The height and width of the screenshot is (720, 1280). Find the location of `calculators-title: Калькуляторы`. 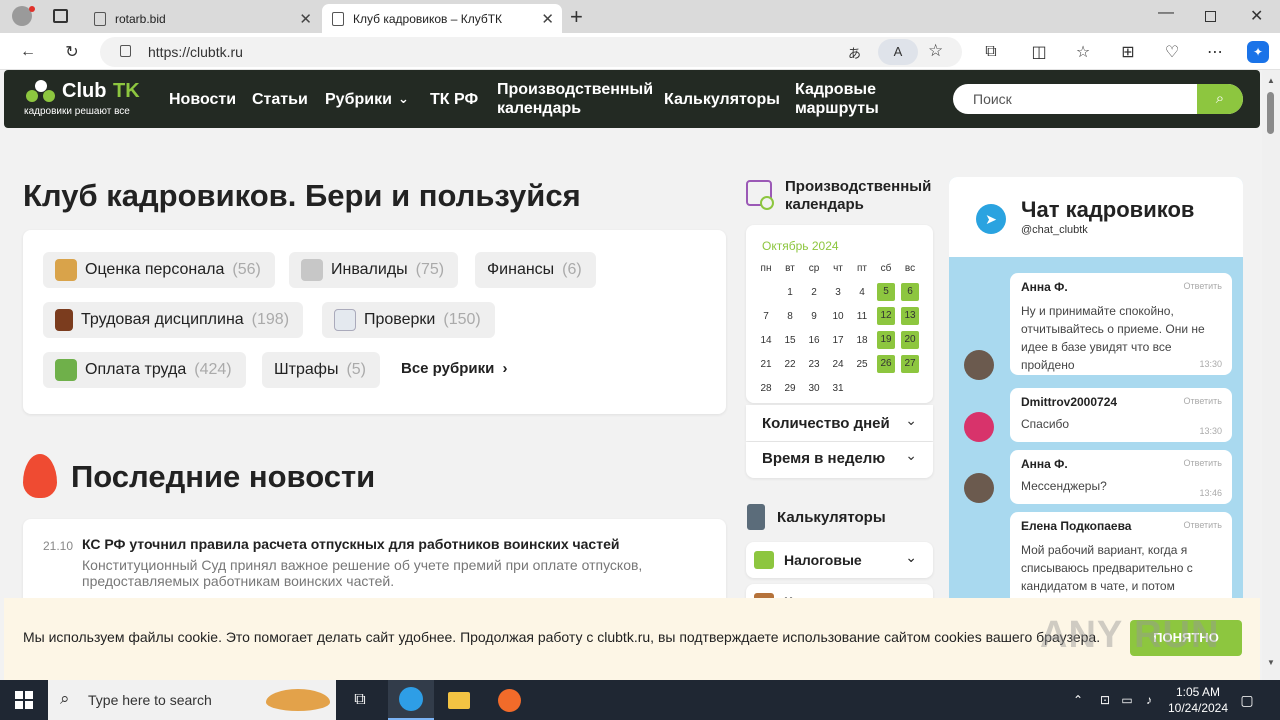

calculators-title: Калькуляторы is located at coordinates (831, 517).